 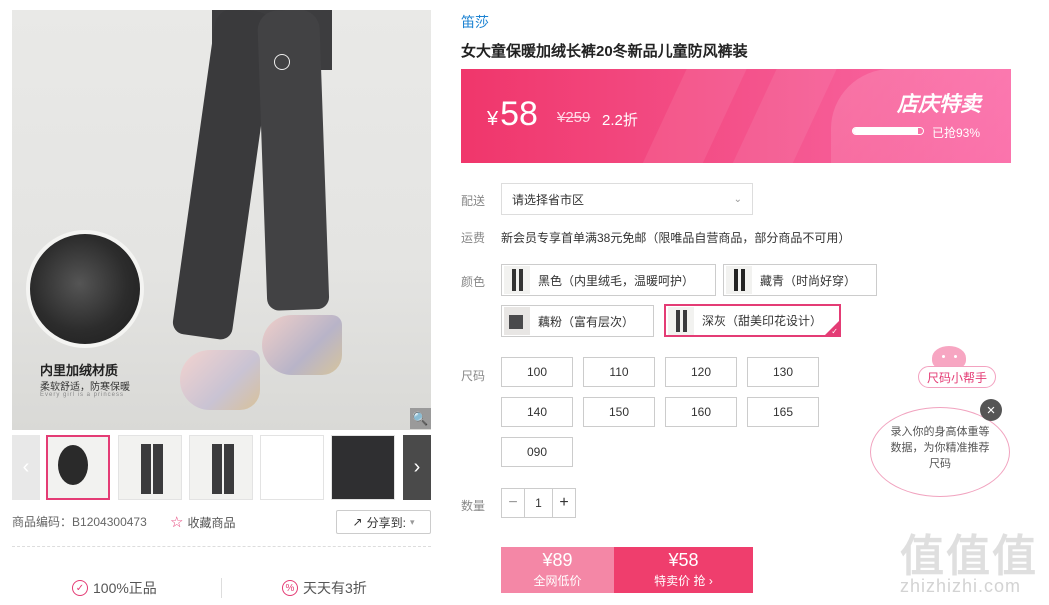 What do you see at coordinates (701, 412) in the screenshot?
I see `size-option: 160` at bounding box center [701, 412].